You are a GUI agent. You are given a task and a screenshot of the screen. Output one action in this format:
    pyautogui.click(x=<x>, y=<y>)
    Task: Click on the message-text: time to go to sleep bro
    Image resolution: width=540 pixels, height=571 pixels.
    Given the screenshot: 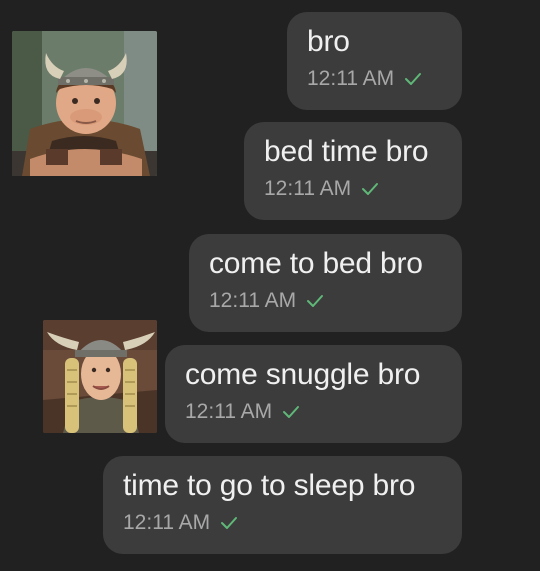 What is the action you would take?
    pyautogui.click(x=269, y=485)
    